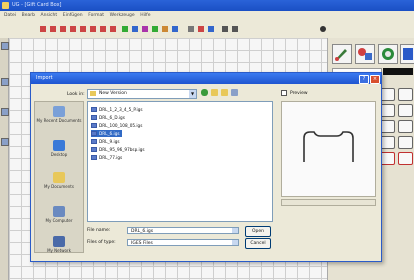  I want to click on brush-icon, so click(342, 54).